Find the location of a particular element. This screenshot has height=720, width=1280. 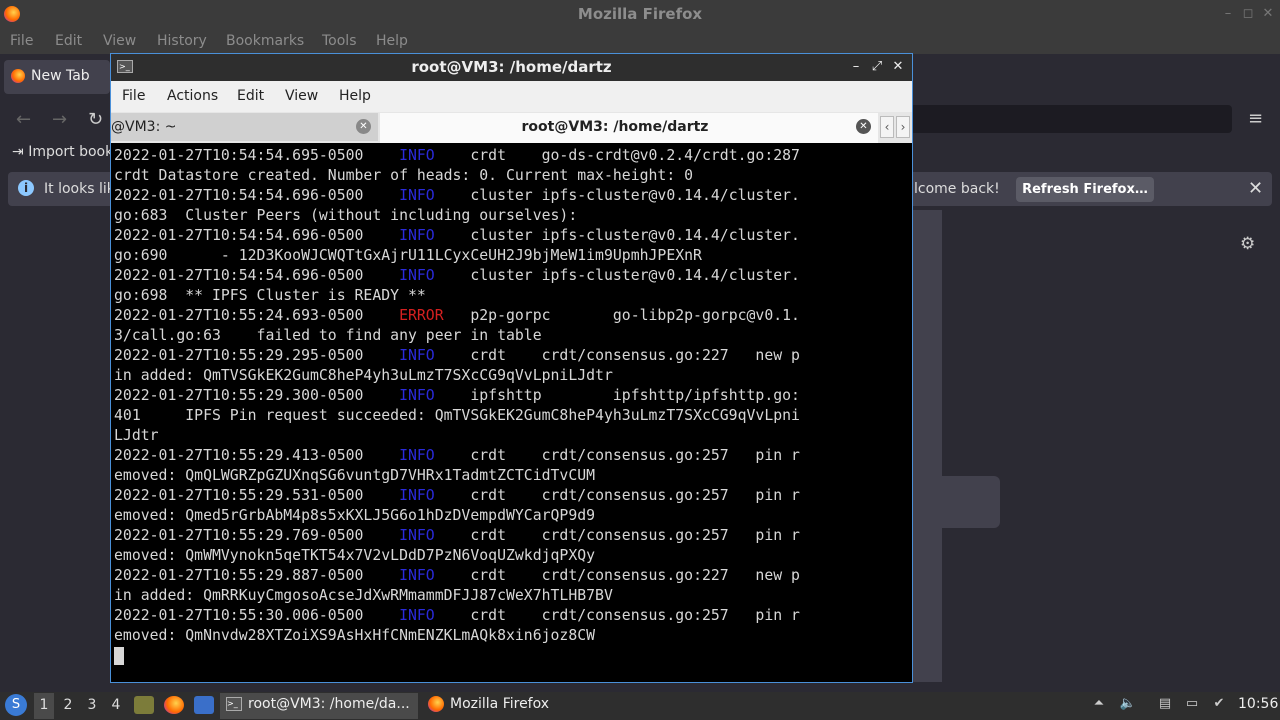

network-icon: ▭ is located at coordinates (1192, 704).